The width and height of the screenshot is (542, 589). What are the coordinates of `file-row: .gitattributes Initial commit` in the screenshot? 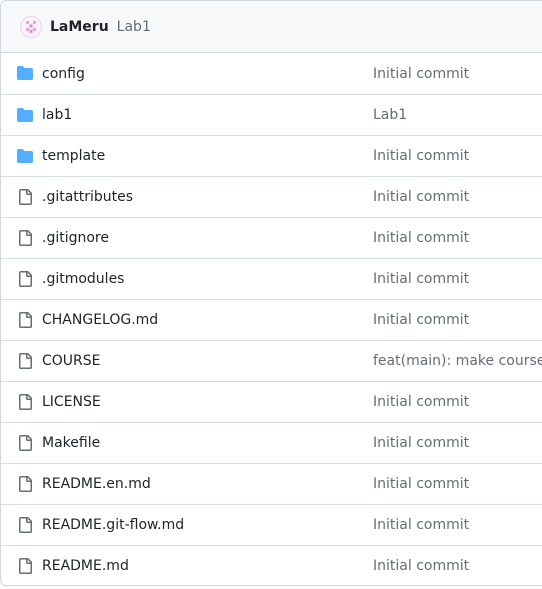 It's located at (271, 196).